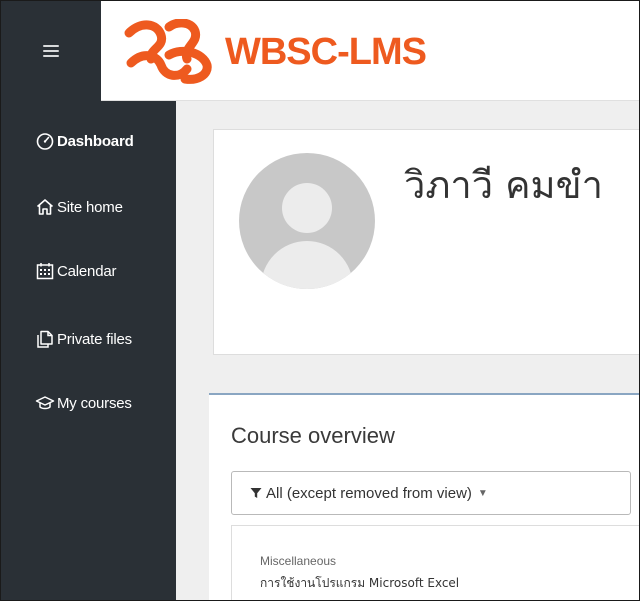  I want to click on calendar-icon, so click(45, 271).